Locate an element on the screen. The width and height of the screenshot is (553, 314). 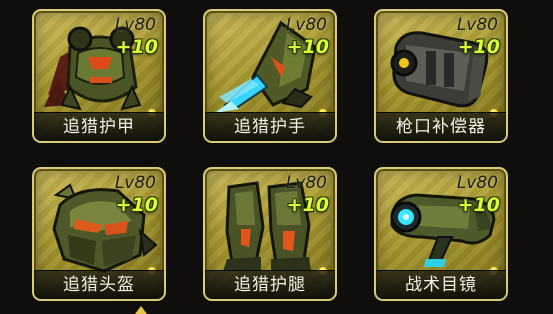
item-label-bar: 战术目镜 is located at coordinates (441, 284).